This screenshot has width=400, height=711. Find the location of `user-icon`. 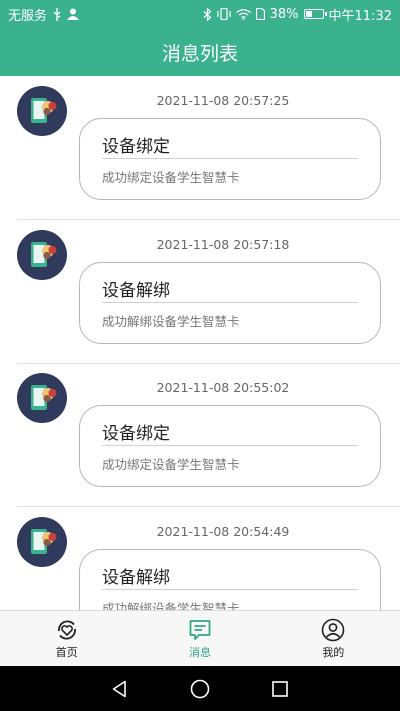

user-icon is located at coordinates (333, 629).